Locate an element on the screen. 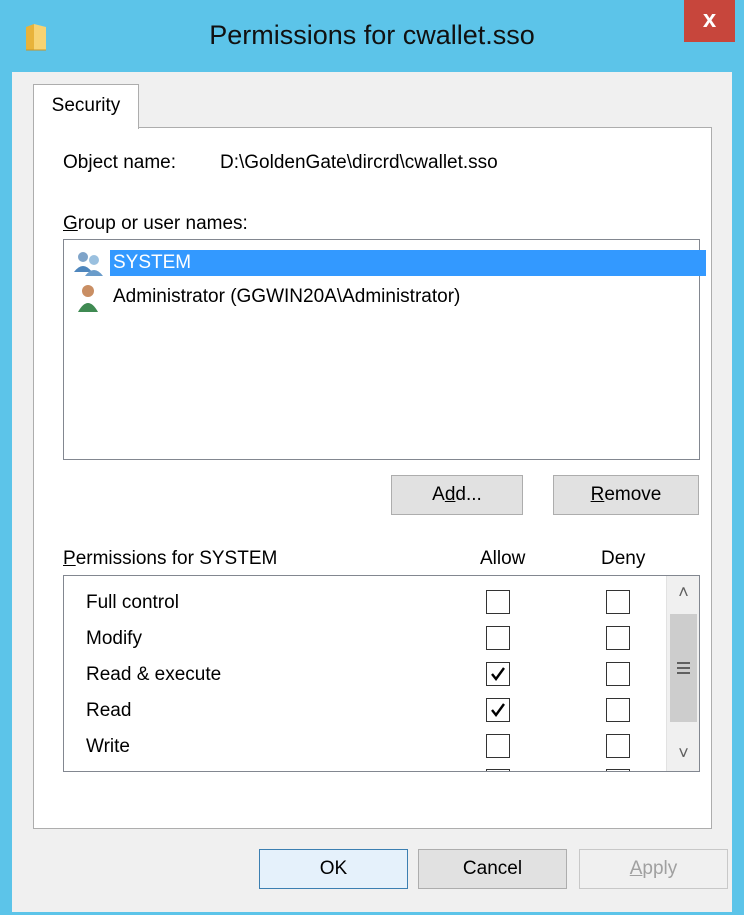 This screenshot has height=915, width=744. permissions-scrollbar: ˄ ˅ is located at coordinates (682, 673).